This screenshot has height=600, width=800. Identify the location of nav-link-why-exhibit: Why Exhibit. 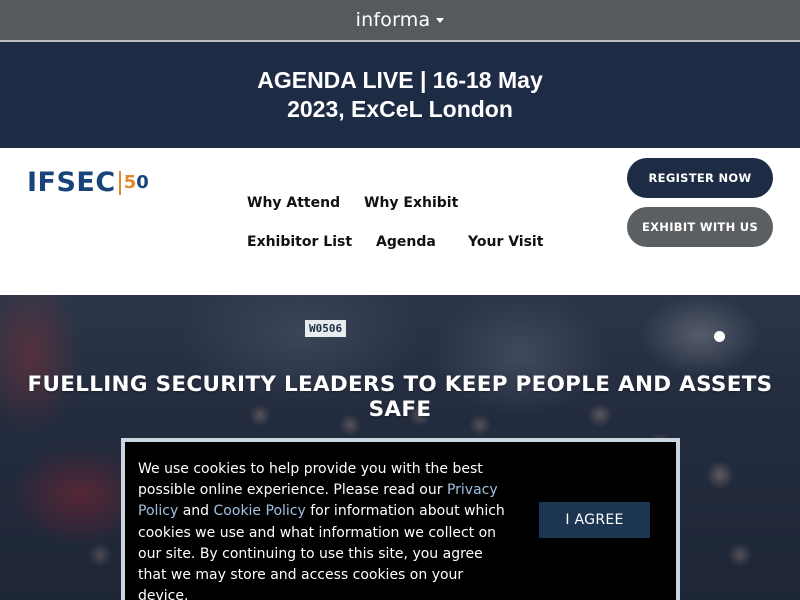
(411, 203).